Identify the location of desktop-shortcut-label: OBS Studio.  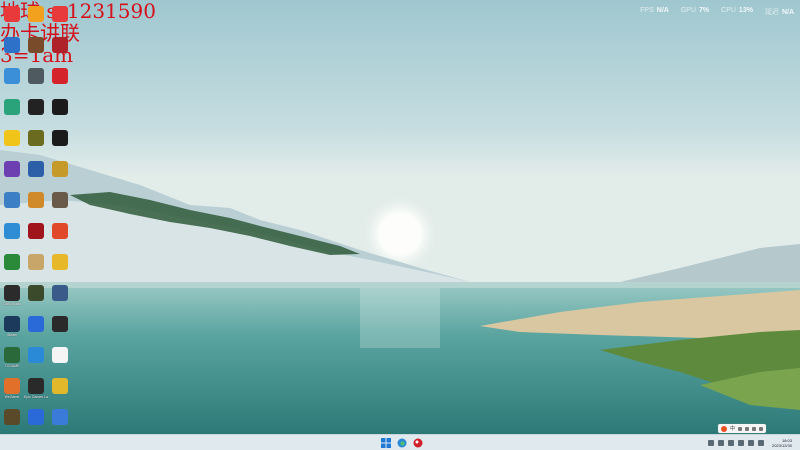
(12, 304).